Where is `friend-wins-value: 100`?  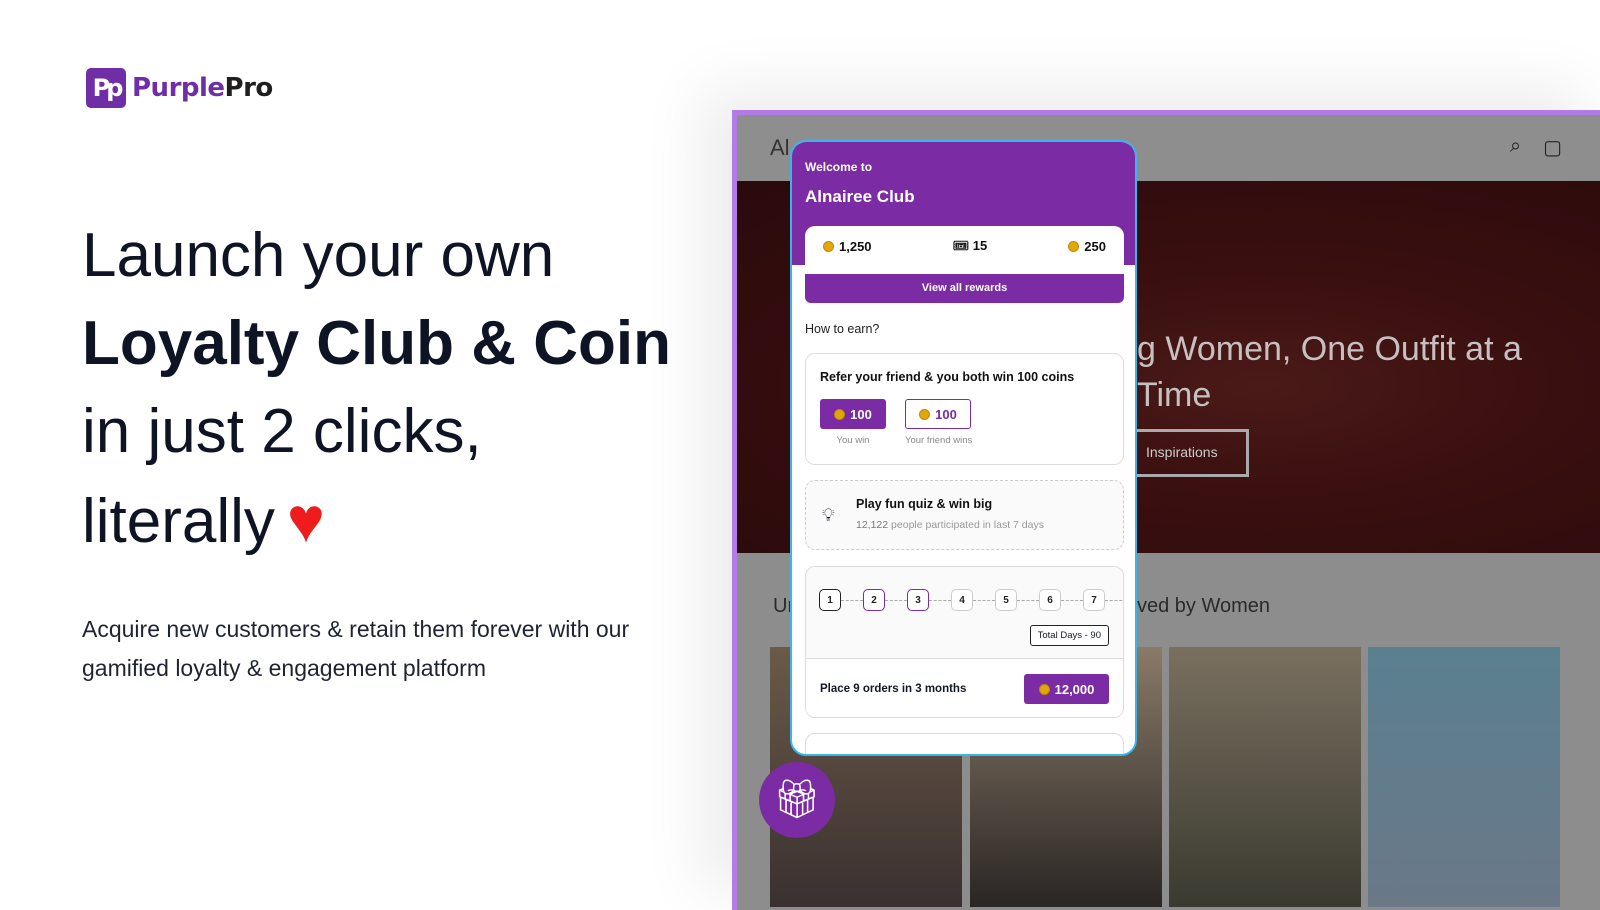 friend-wins-value: 100 is located at coordinates (946, 414).